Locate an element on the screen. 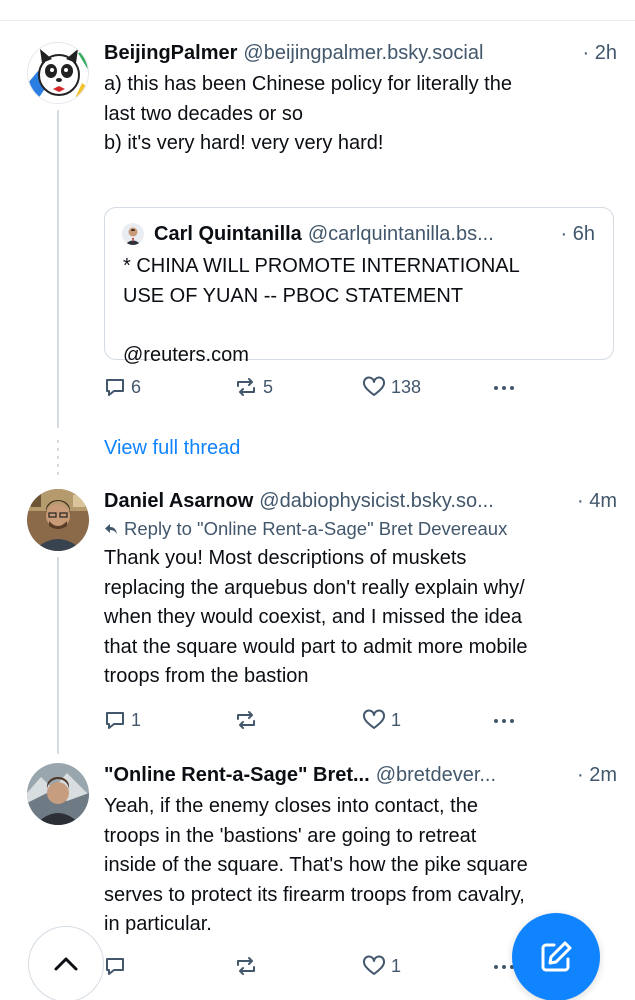  reply-count: 6 is located at coordinates (136, 386).